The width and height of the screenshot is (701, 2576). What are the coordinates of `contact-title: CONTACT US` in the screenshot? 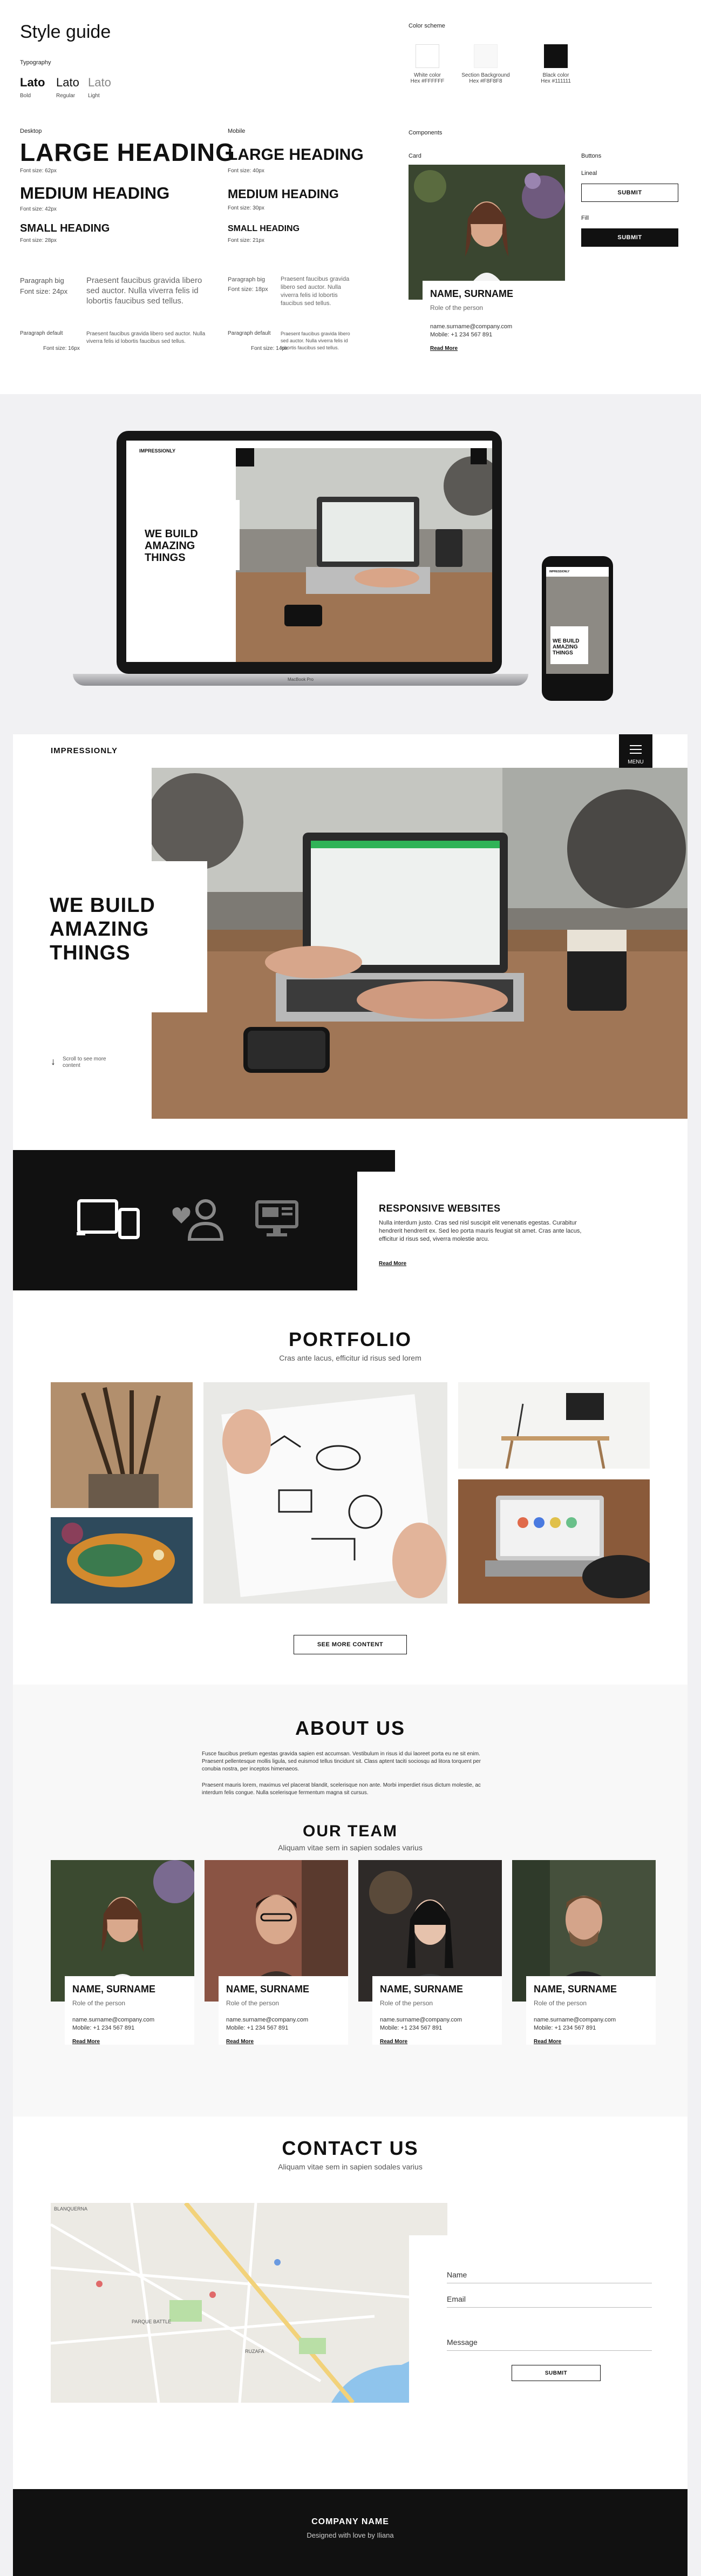 It's located at (350, 2148).